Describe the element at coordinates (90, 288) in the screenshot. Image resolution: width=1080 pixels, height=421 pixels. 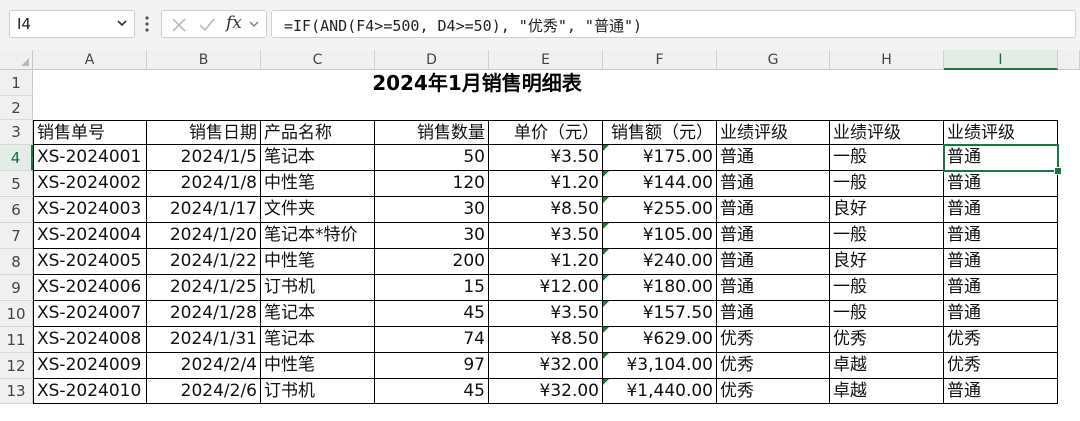
I see `table-cell: XS-2024006` at that location.